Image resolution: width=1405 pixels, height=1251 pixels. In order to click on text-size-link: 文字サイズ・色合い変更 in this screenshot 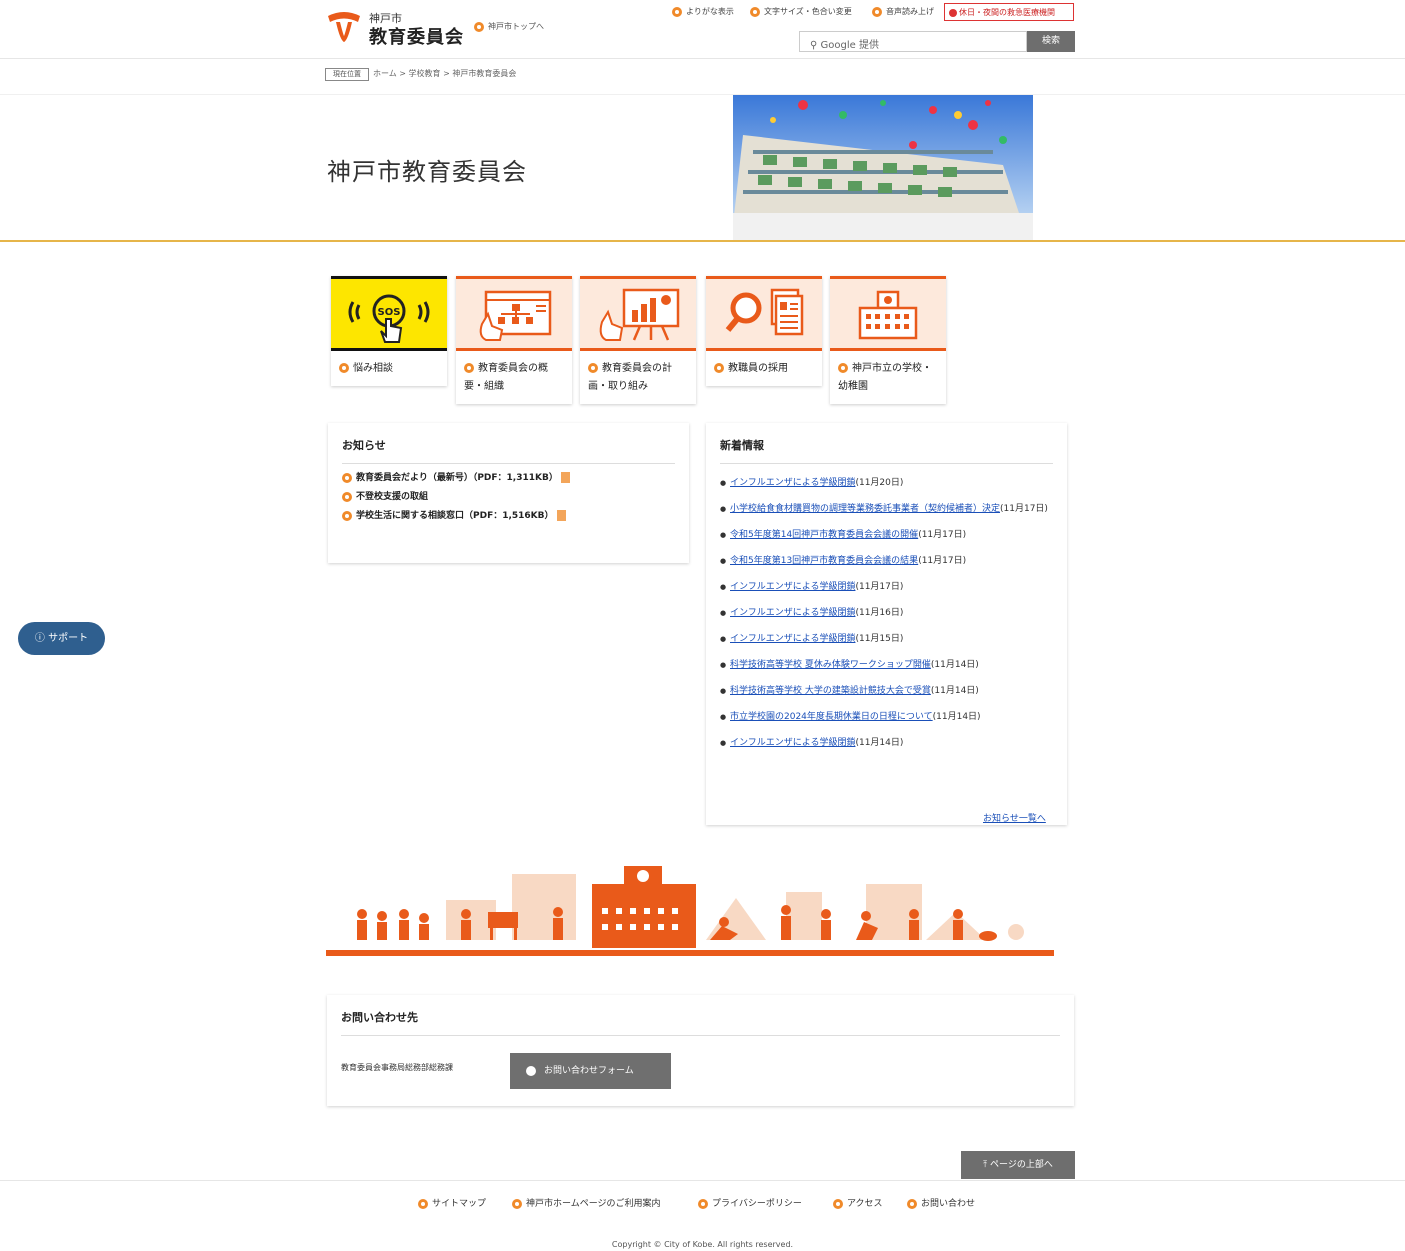, I will do `click(801, 11)`.